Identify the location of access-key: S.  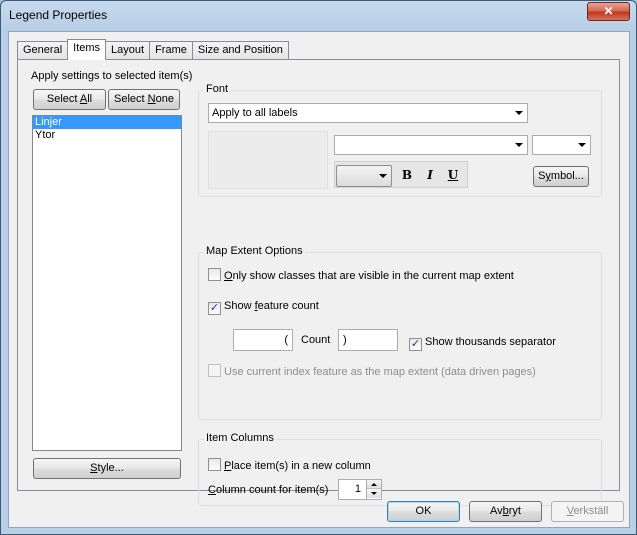
(94, 468).